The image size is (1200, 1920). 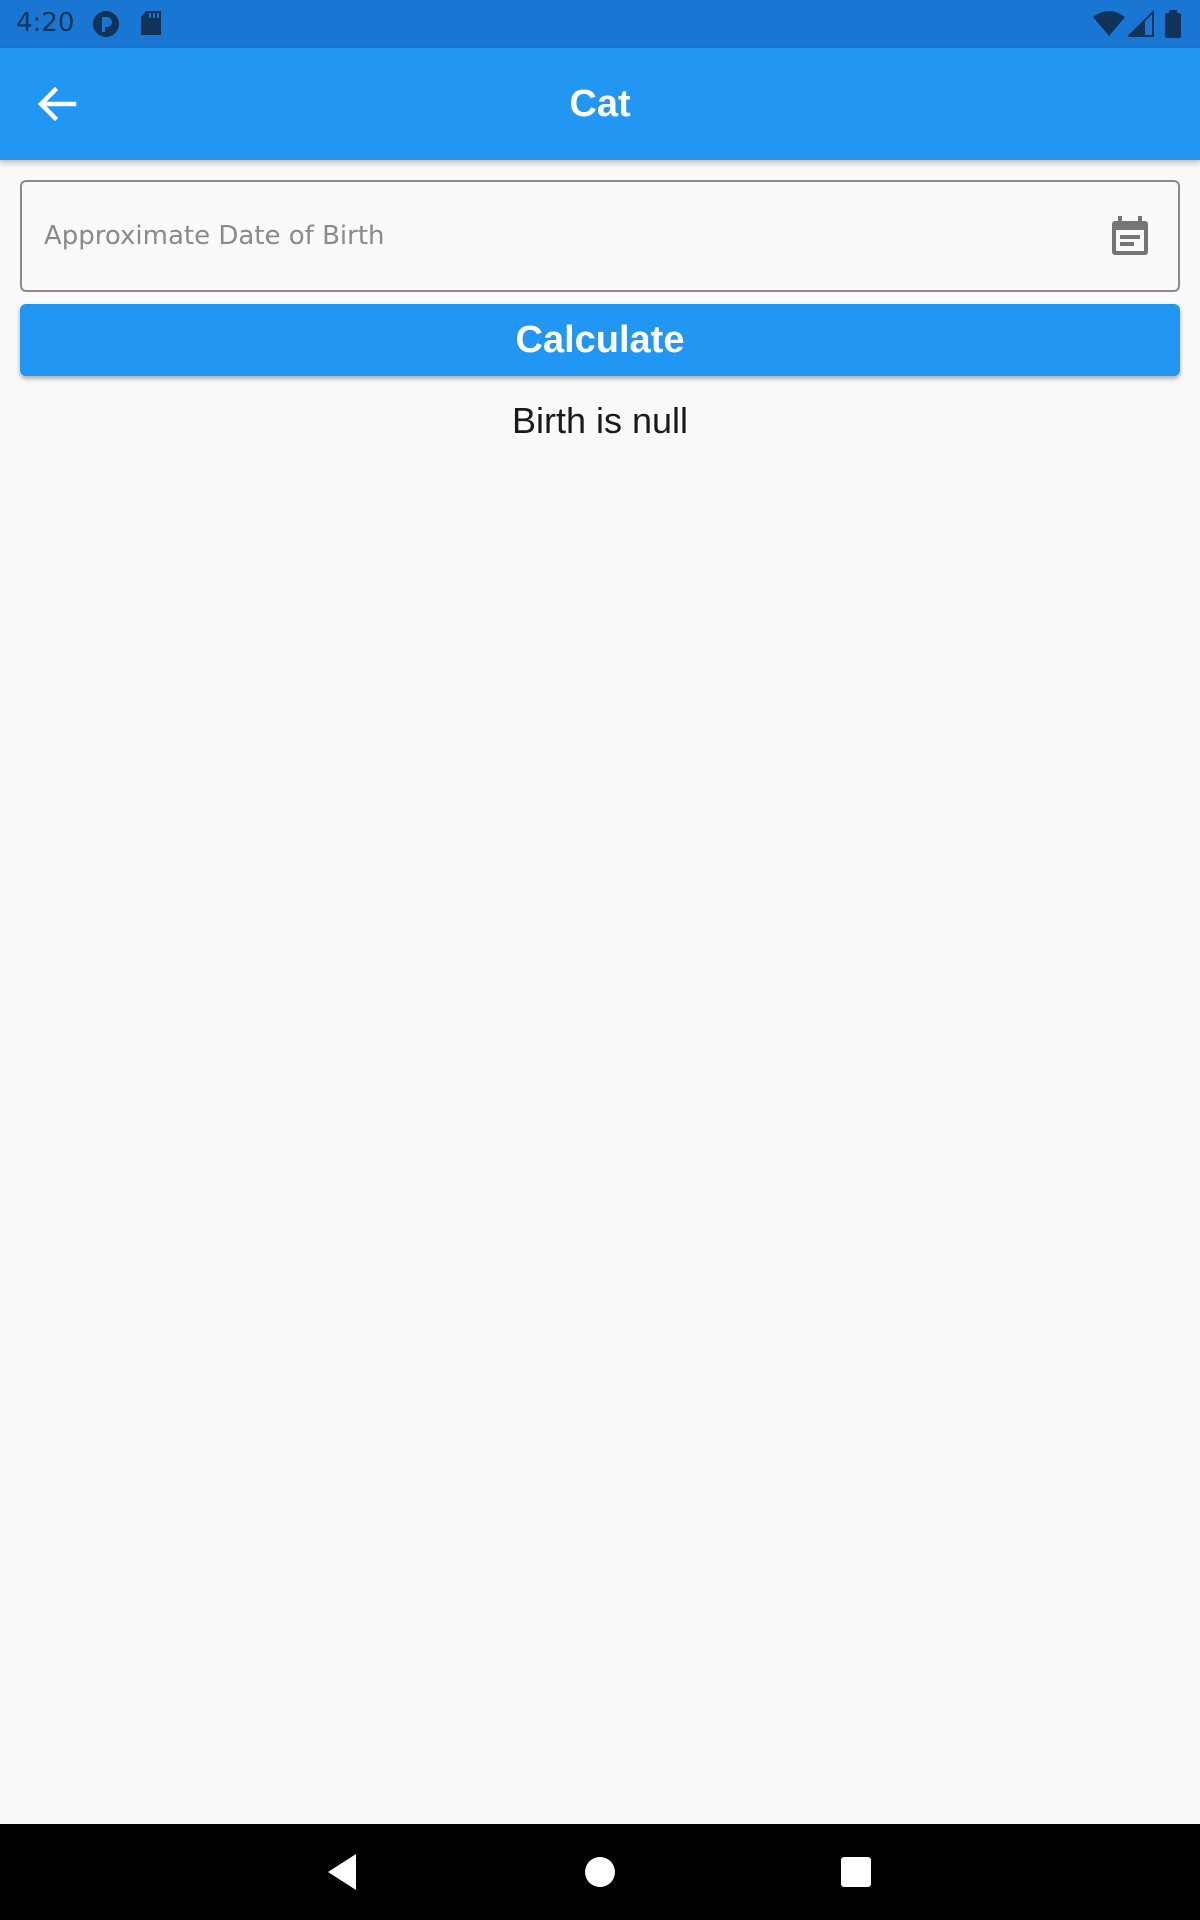 What do you see at coordinates (342, 1872) in the screenshot?
I see `back-triangle-icon` at bounding box center [342, 1872].